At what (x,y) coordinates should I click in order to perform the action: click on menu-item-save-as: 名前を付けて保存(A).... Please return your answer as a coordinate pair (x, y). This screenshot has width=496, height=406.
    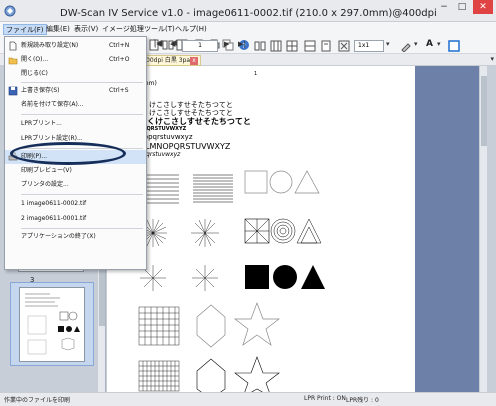
    Looking at the image, I should click on (75, 105).